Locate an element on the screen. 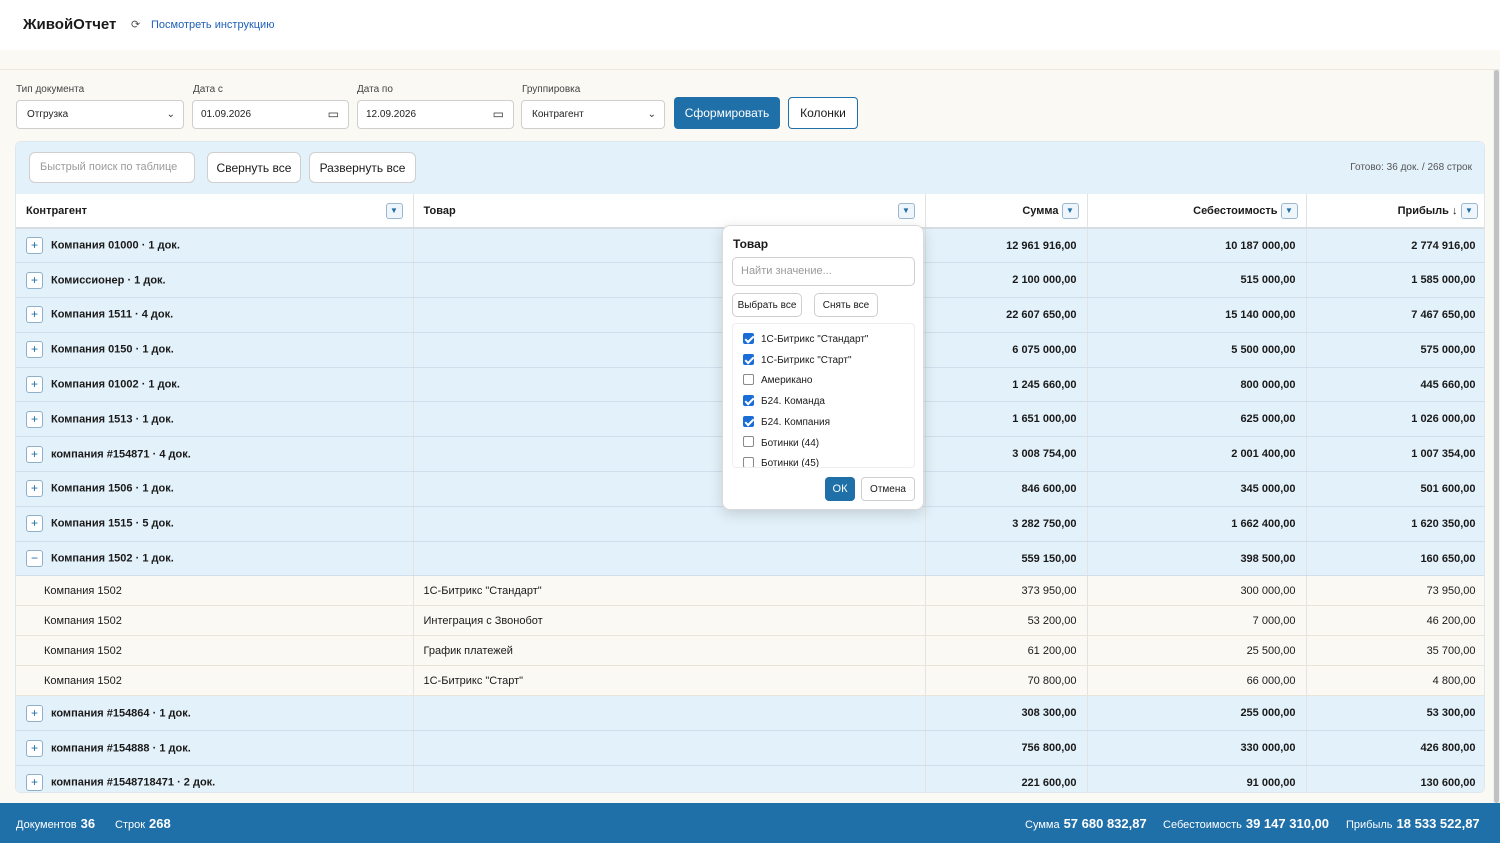  filter-value-item: 1С-Битрикс "Старт" is located at coordinates (797, 361).